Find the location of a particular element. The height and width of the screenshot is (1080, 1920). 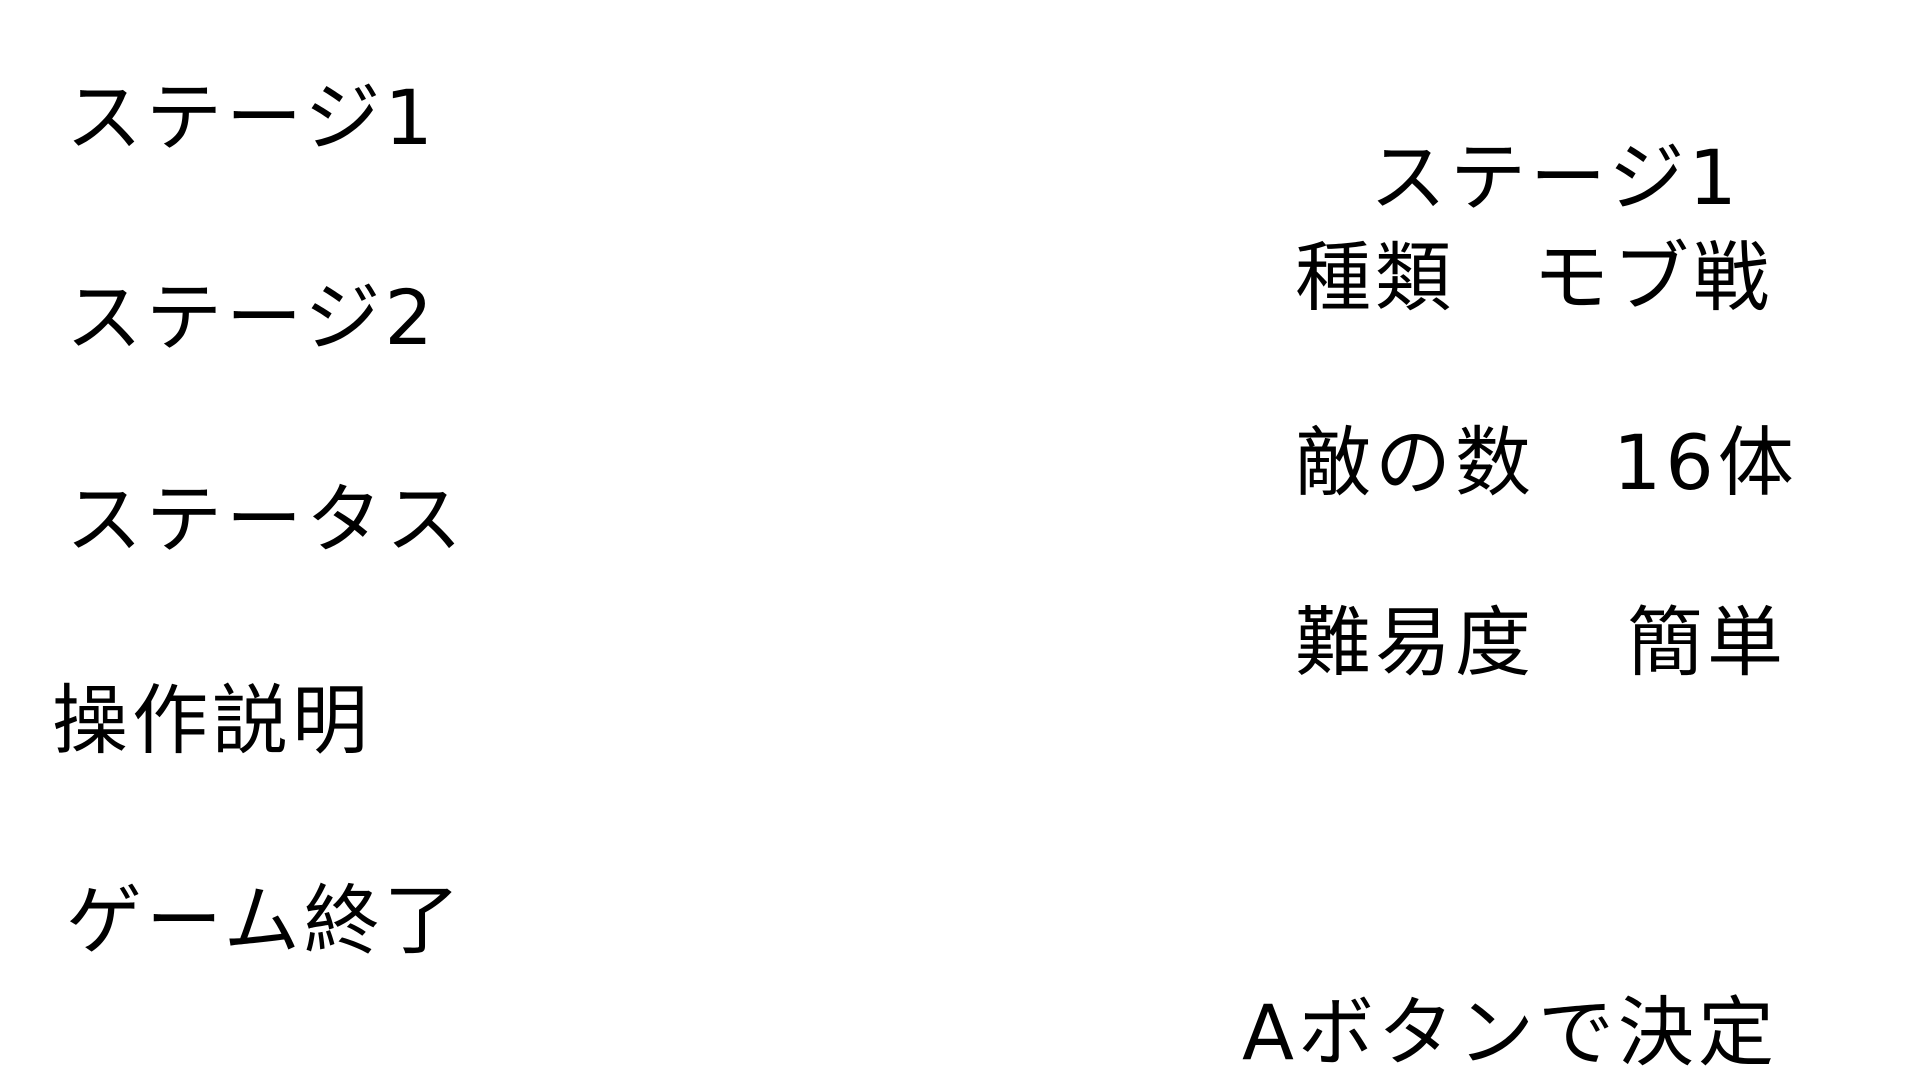

menu-item-controls: 操作説明 is located at coordinates (212, 721).